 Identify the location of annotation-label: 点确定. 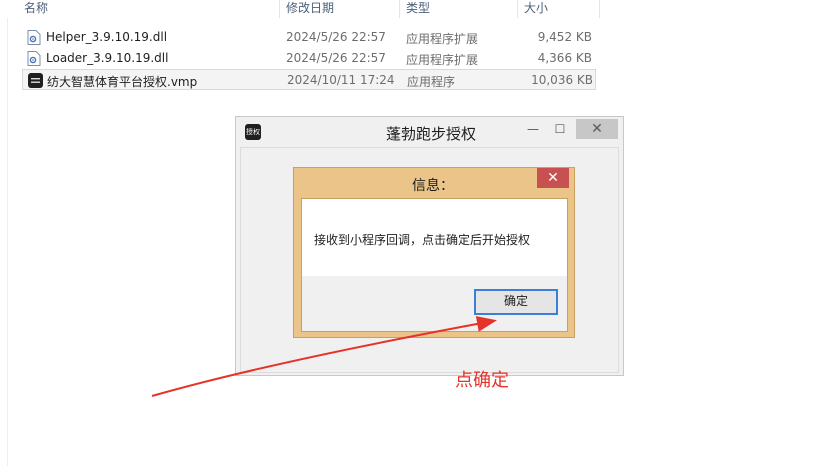
(482, 380).